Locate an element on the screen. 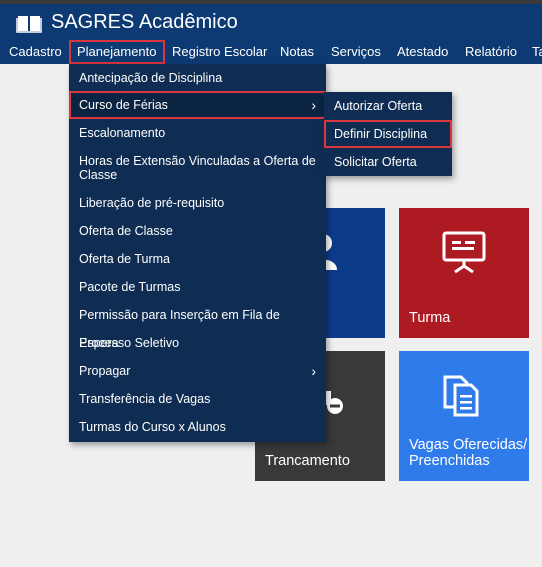  menu-item-pacote-turmas: Pacote de Turmas is located at coordinates (197, 287).